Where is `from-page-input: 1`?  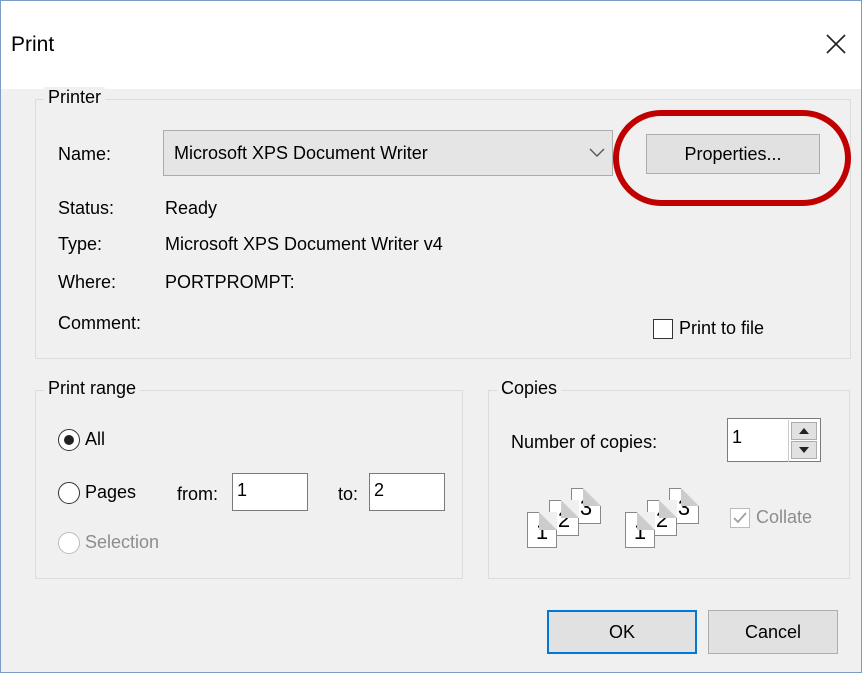
from-page-input: 1 is located at coordinates (270, 492).